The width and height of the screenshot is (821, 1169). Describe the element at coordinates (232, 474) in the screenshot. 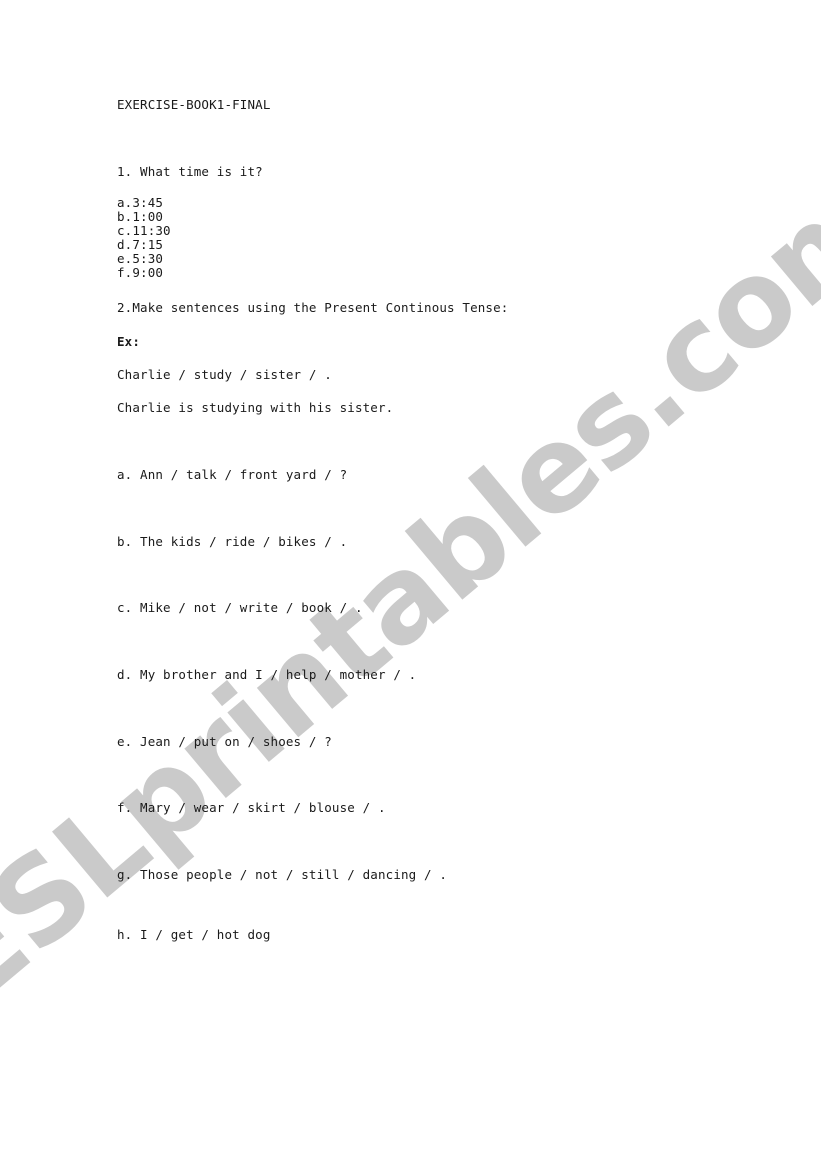

I see `exercise-item: a. Ann / talk / front yard / ?` at that location.